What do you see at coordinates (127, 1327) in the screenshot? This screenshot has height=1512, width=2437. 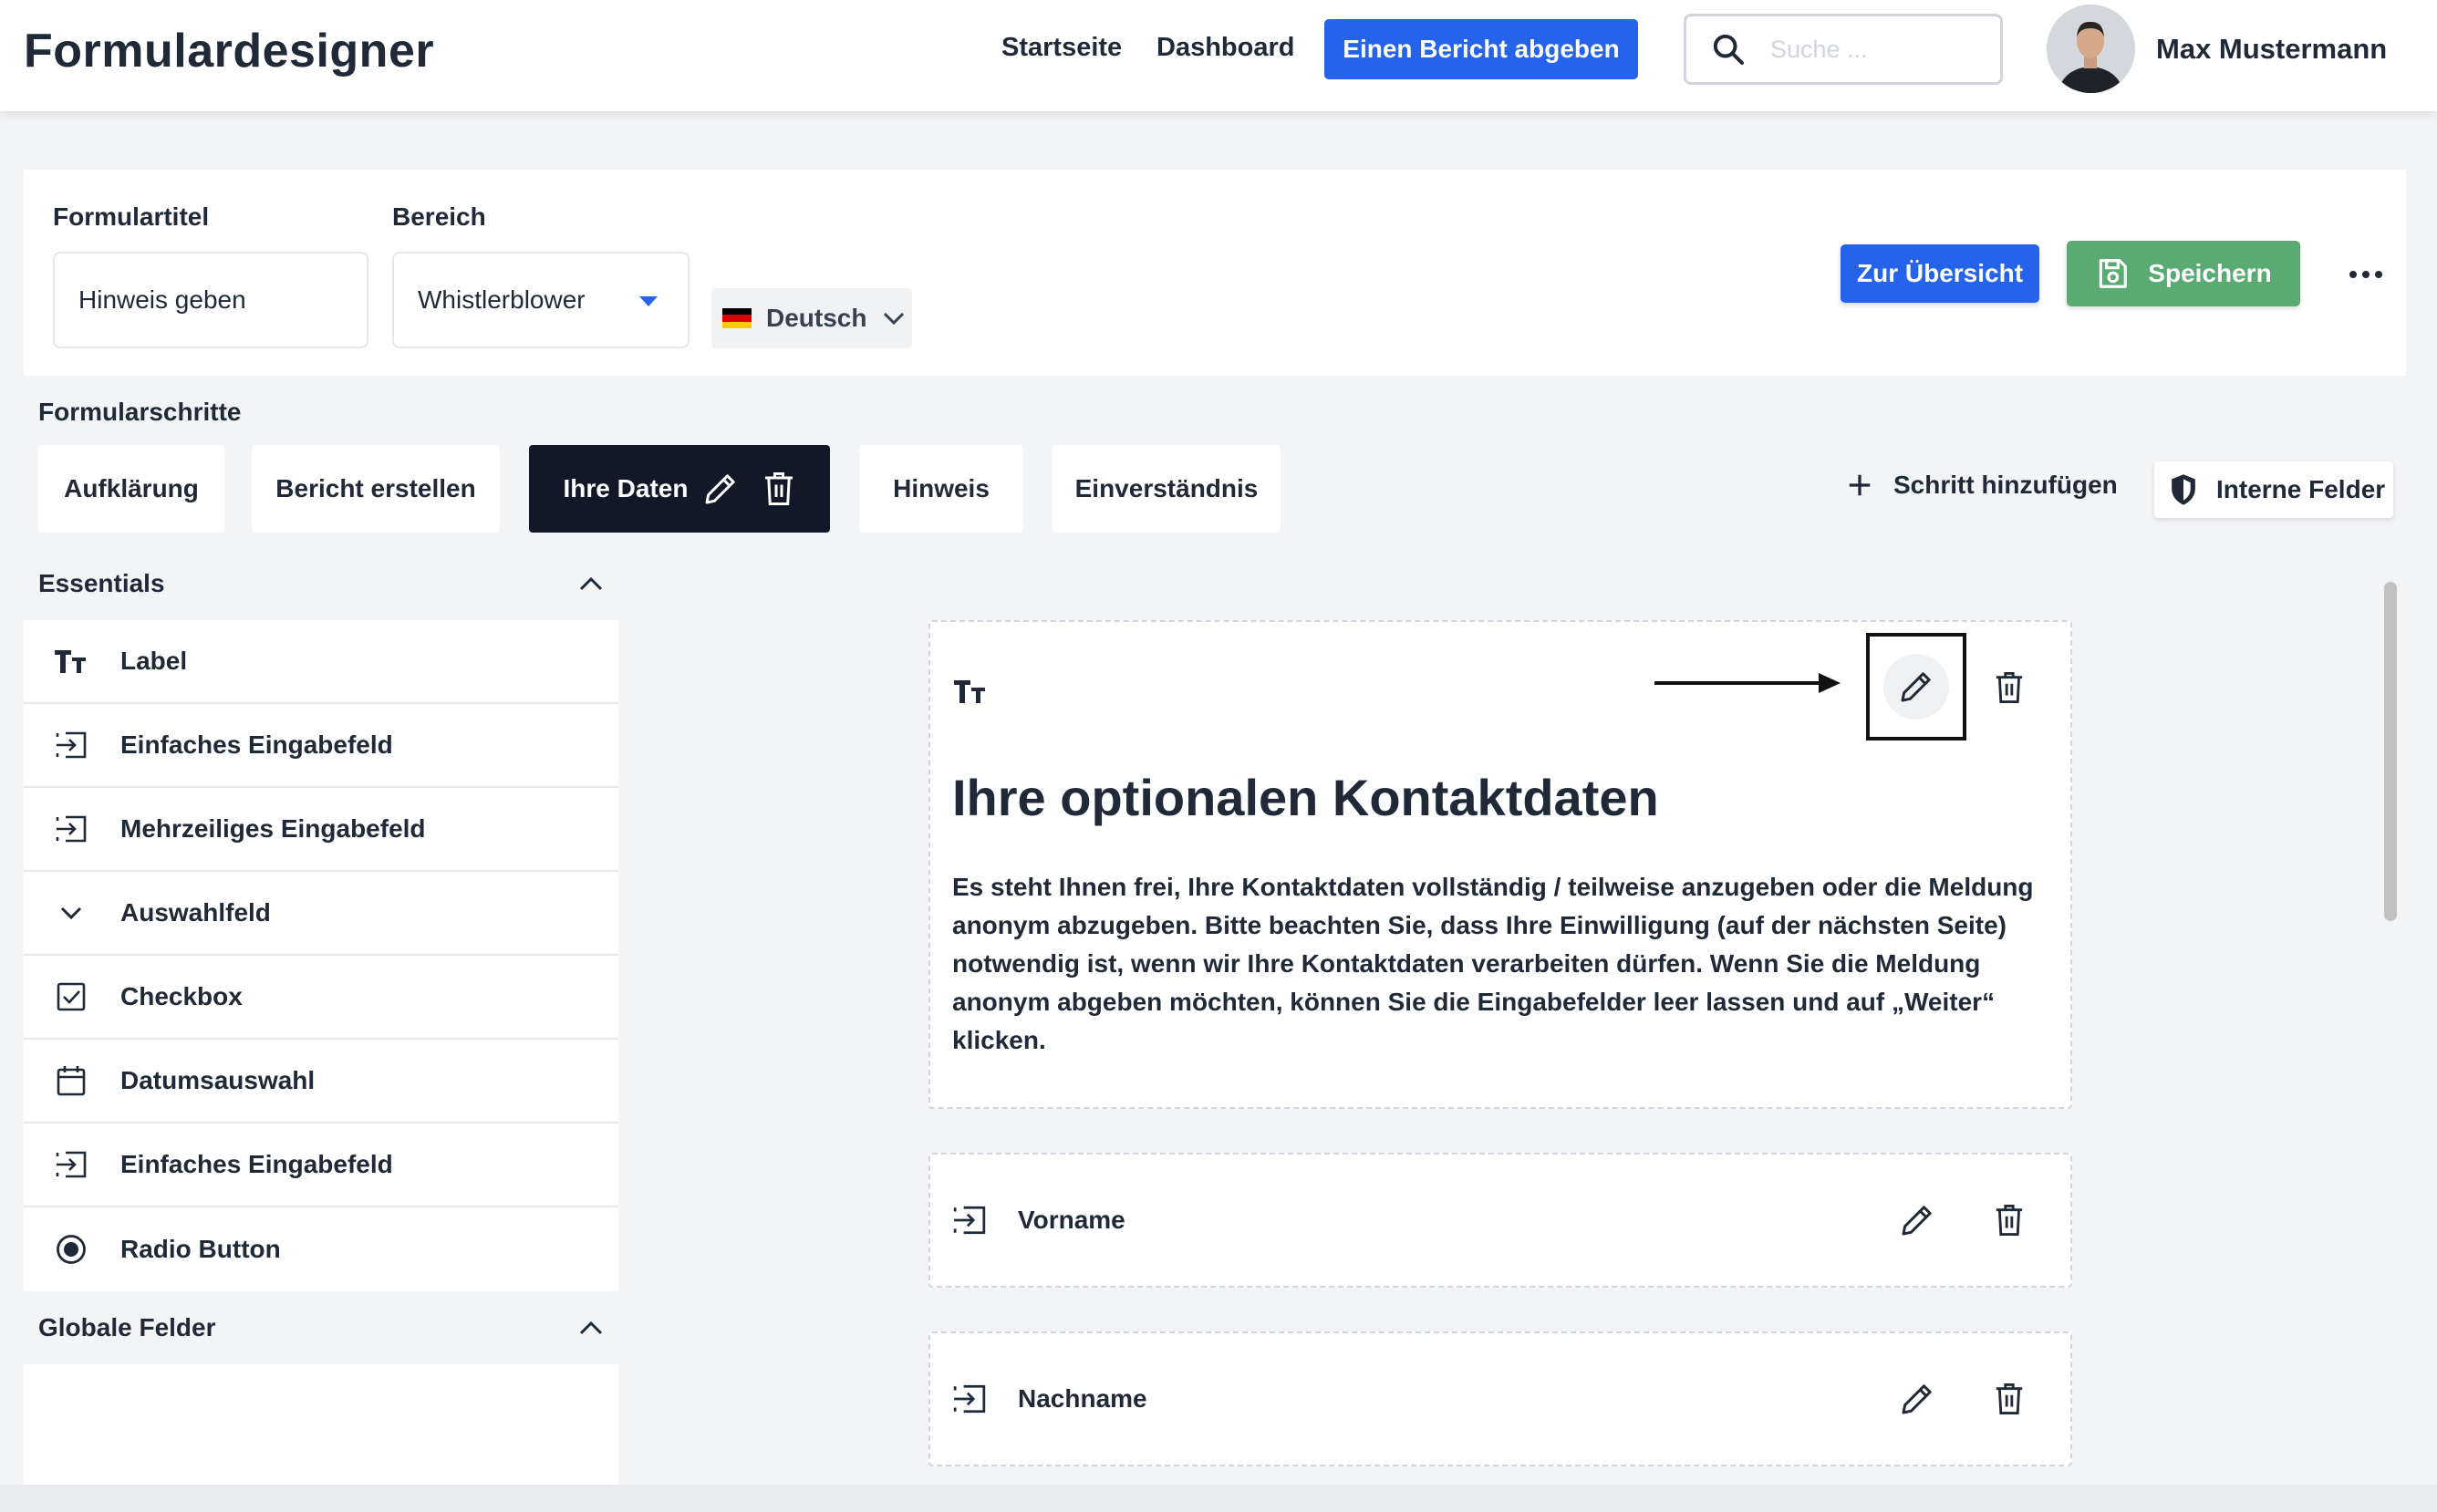 I see `global-fields-title: Globale Felder` at bounding box center [127, 1327].